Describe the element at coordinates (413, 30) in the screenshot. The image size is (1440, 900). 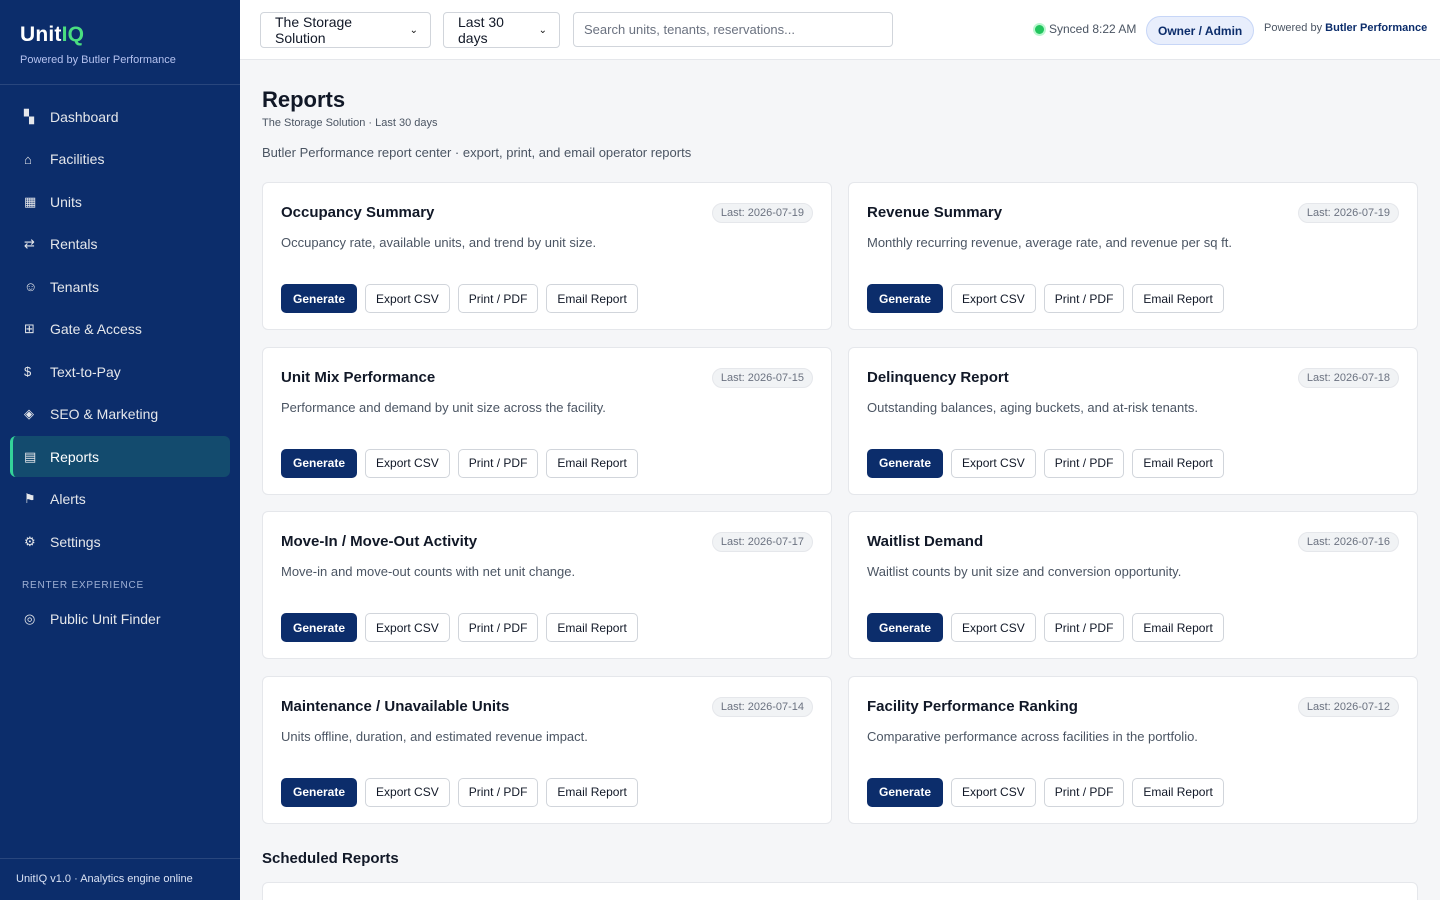
I see `chevron-down-icon: ⌄` at that location.